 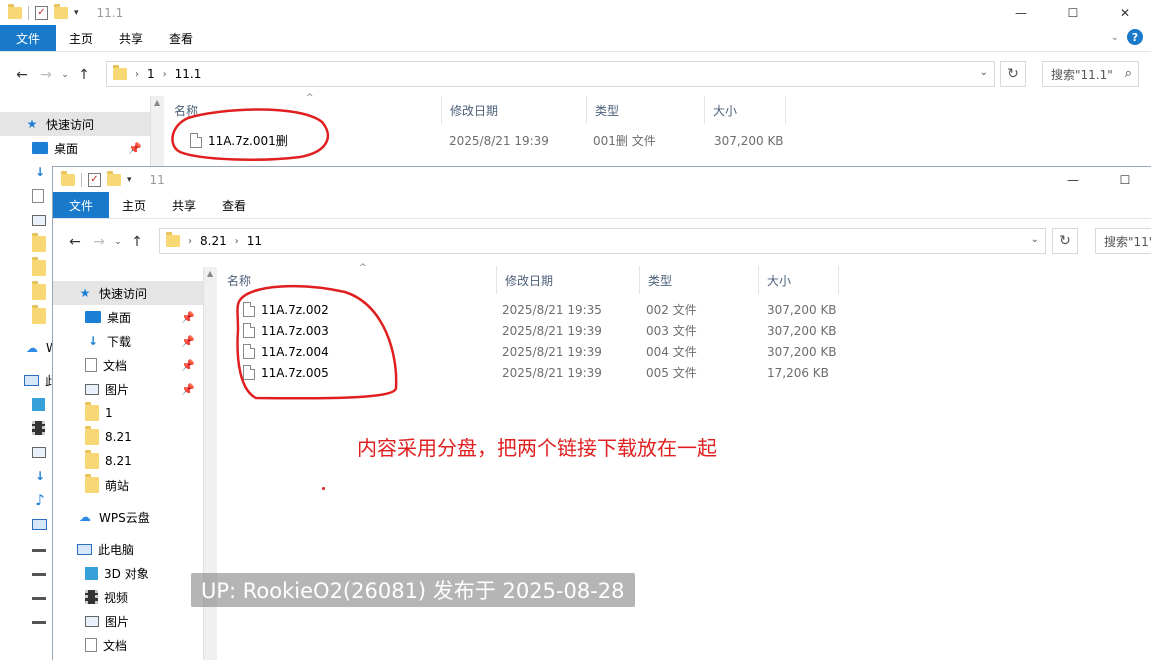 What do you see at coordinates (128, 365) in the screenshot?
I see `nav-documents: 文档 📌` at bounding box center [128, 365].